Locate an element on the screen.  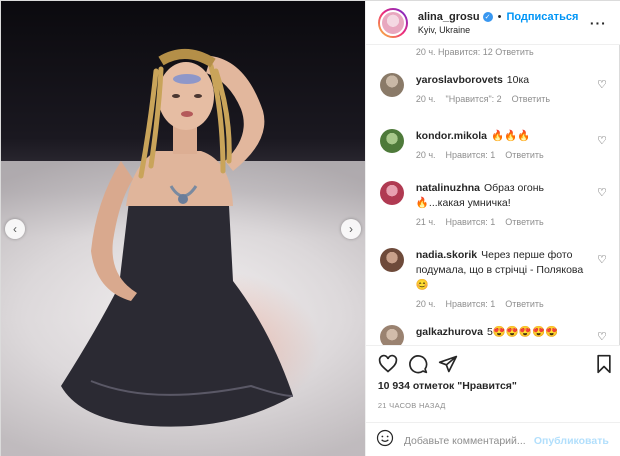
commenter-username: kondor.mikola is located at coordinates (451, 136).